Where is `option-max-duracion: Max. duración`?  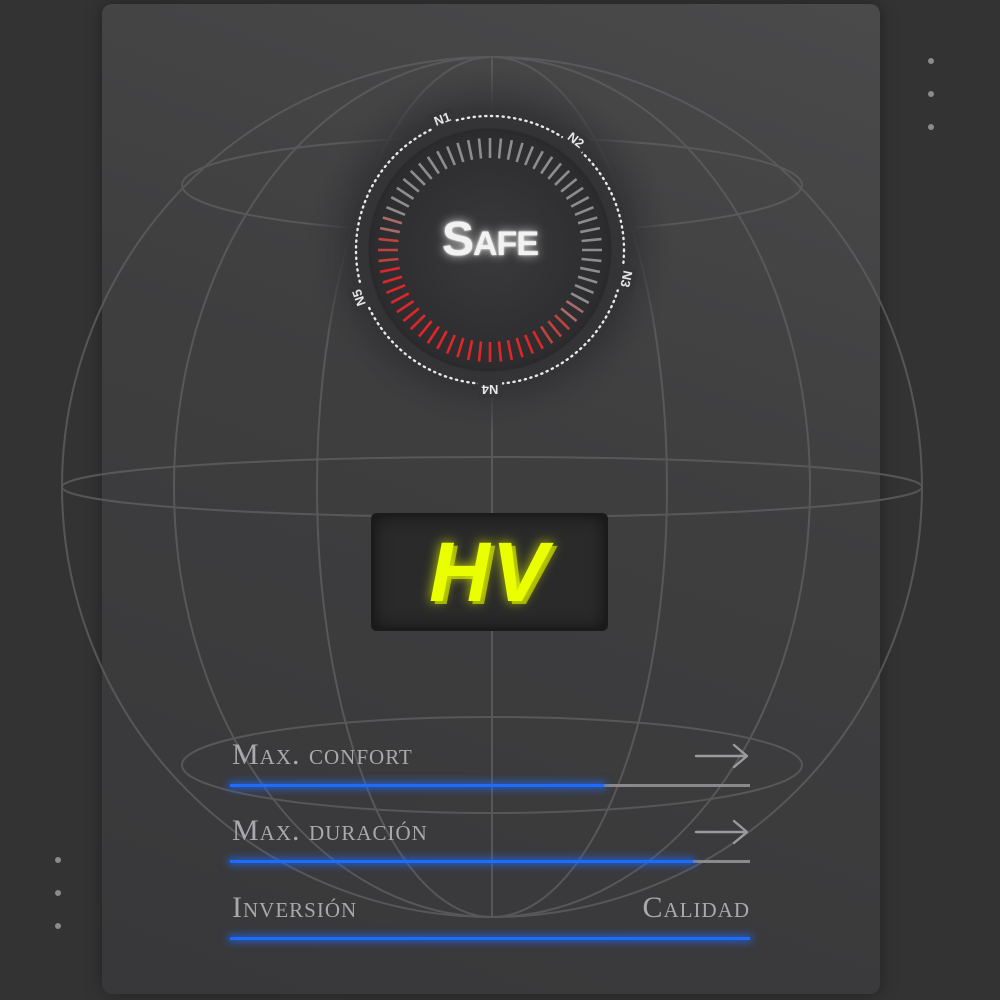 option-max-duracion: Max. duración is located at coordinates (490, 844).